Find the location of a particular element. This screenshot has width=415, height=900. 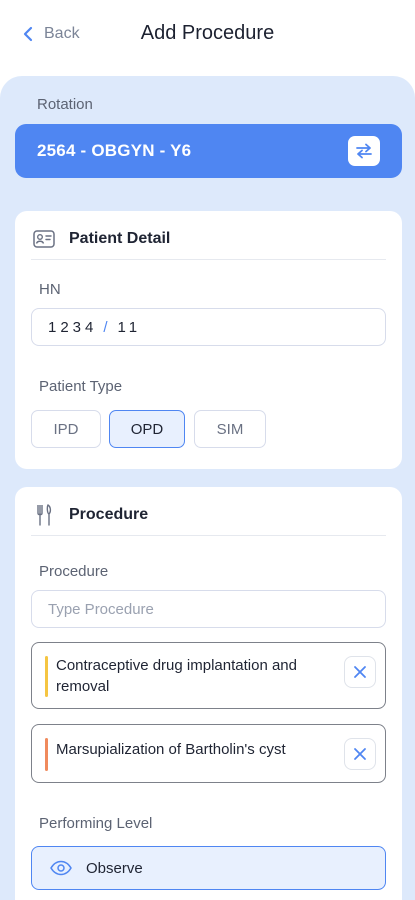

patient-type-ipd: IPD is located at coordinates (66, 429).